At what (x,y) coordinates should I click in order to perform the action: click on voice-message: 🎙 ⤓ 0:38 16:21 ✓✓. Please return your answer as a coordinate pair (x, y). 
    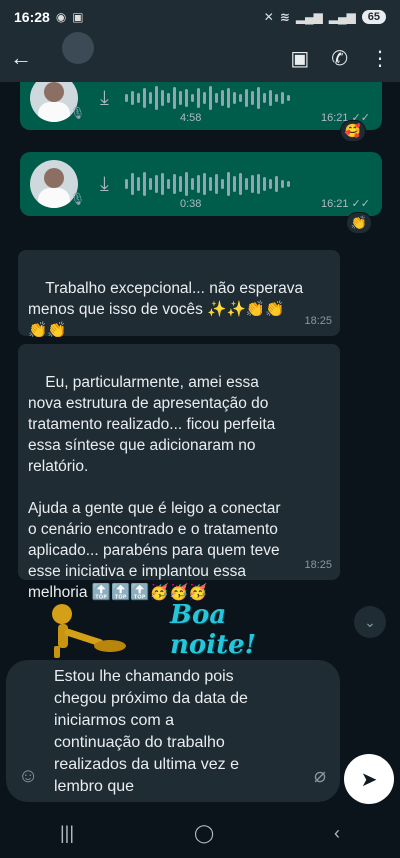
    Looking at the image, I should click on (201, 184).